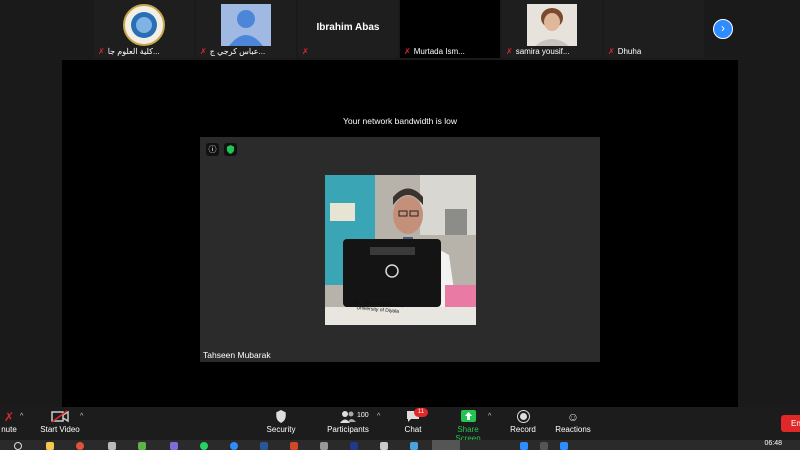 This screenshot has width=800, height=450. I want to click on chevron-right-icon: ›, so click(723, 28).